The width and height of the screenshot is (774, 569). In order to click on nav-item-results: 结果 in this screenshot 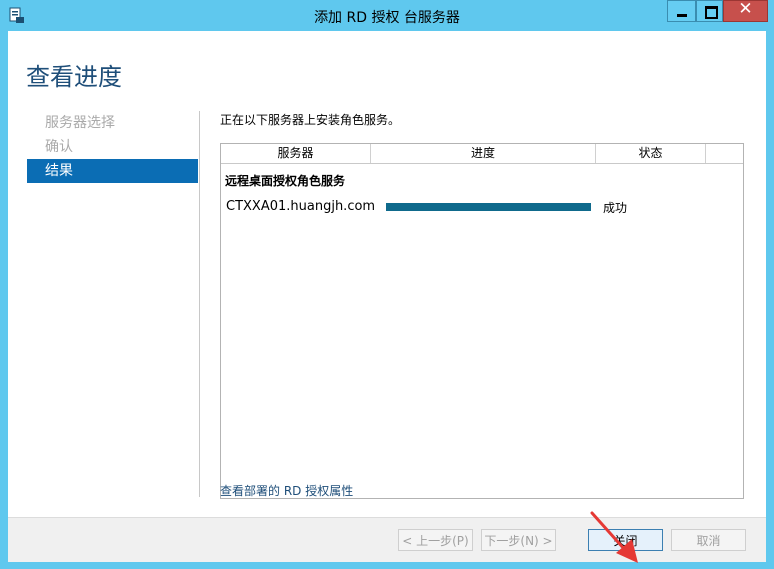, I will do `click(112, 171)`.